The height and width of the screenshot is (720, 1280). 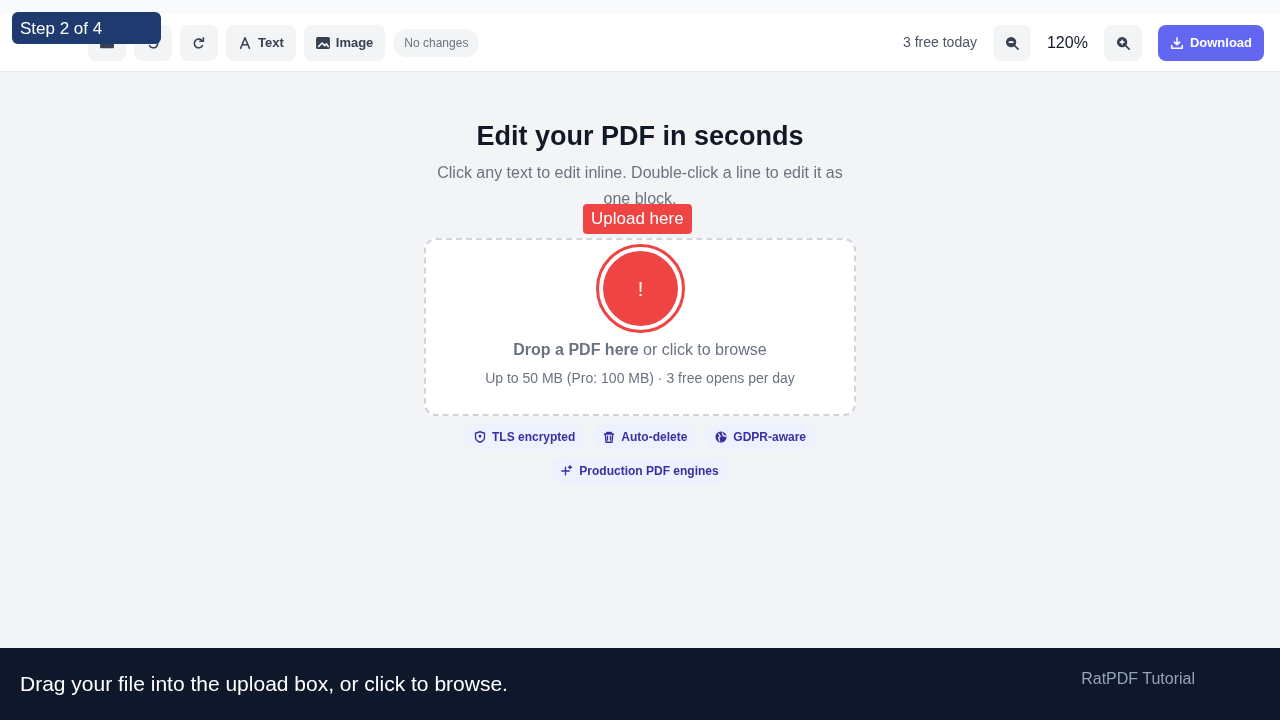 I want to click on zoom-in-button, so click(x=1122, y=42).